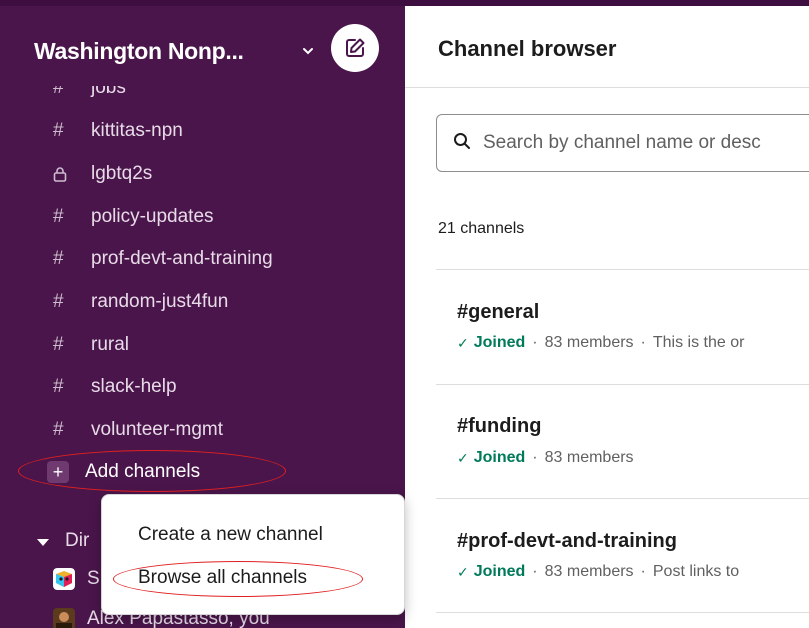 This screenshot has width=809, height=628. I want to click on channel-label: lgbtq2s, so click(122, 173).